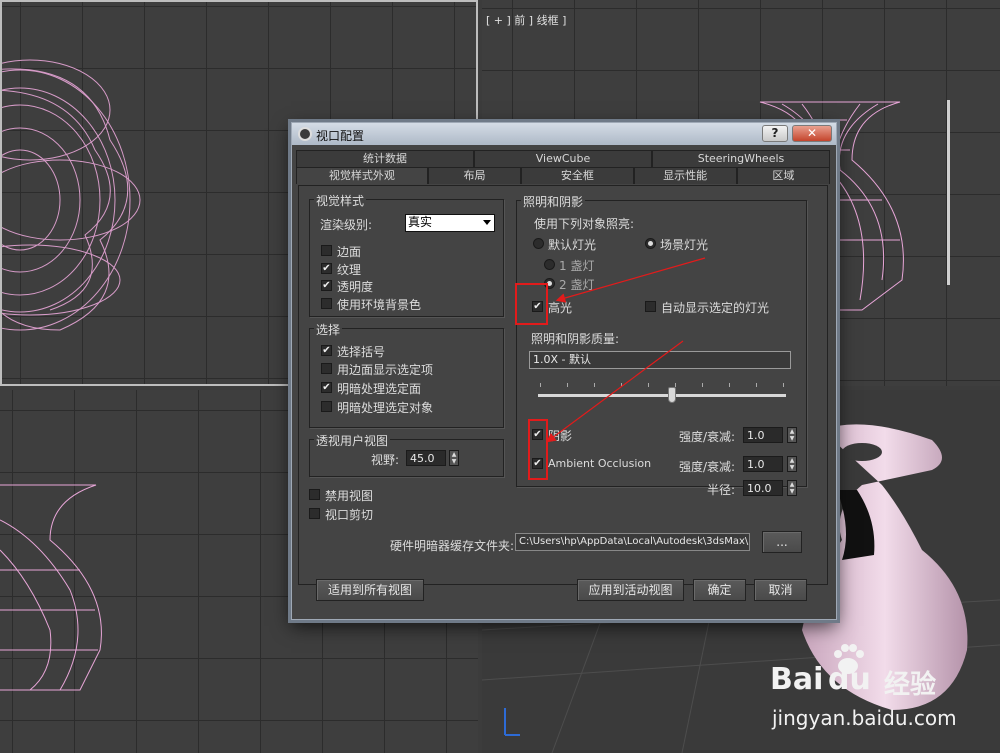  What do you see at coordinates (326, 285) in the screenshot?
I see `transparency-checkbox: ✔` at bounding box center [326, 285].